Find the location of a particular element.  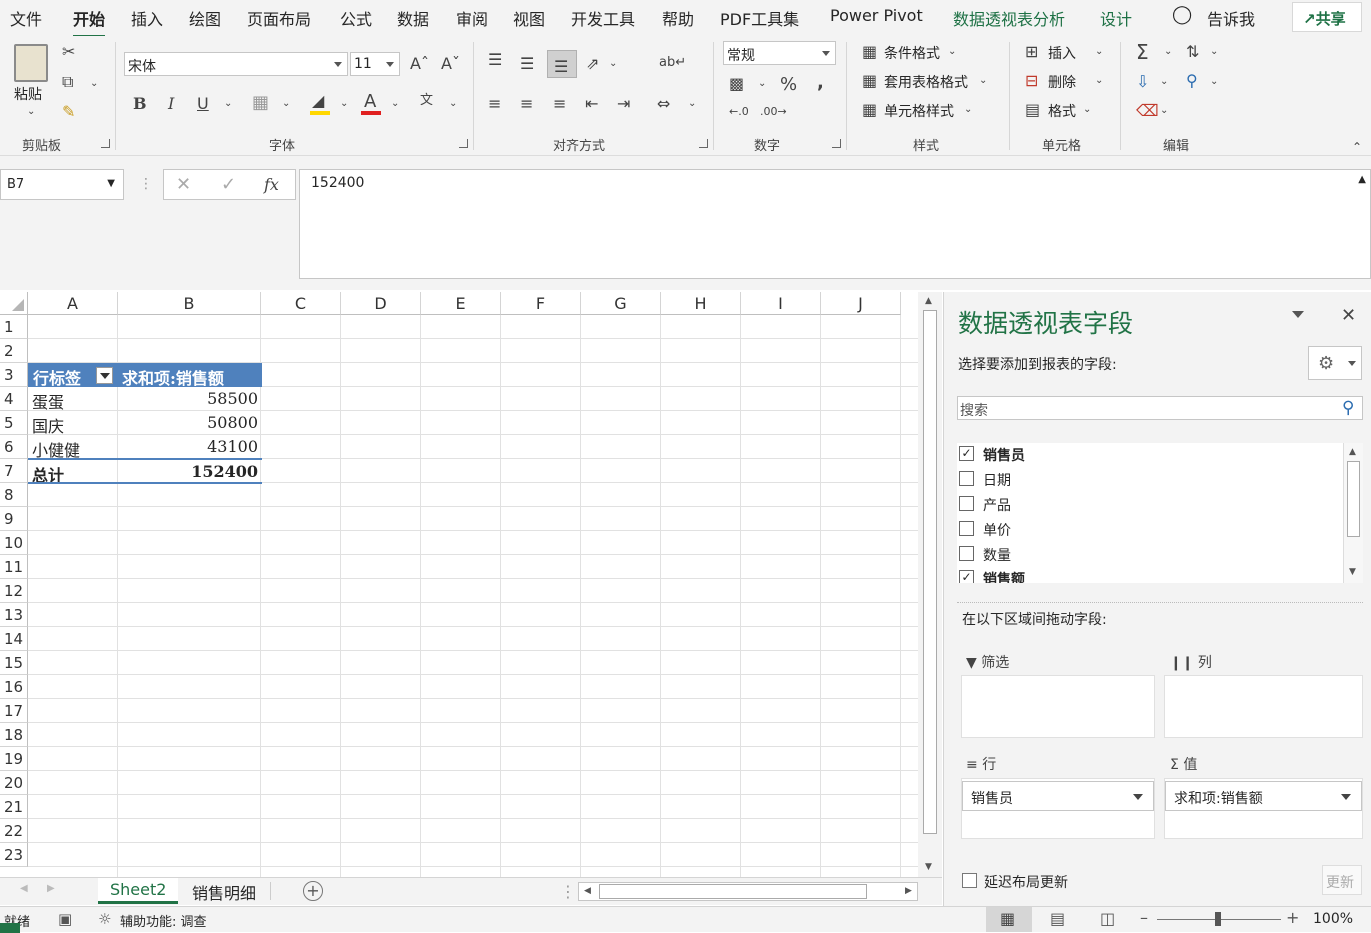

select-all-button is located at coordinates (14, 303).